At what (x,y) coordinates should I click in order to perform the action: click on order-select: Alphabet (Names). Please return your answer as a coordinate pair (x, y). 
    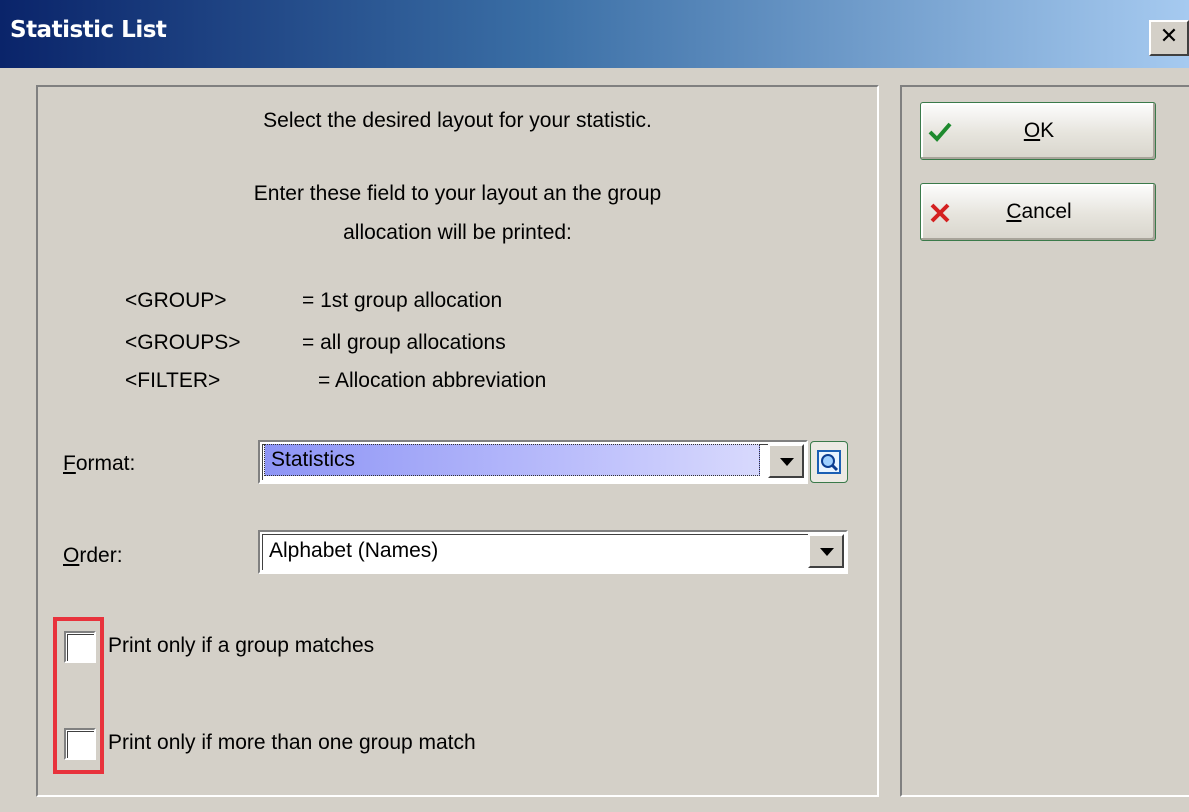
    Looking at the image, I should click on (553, 552).